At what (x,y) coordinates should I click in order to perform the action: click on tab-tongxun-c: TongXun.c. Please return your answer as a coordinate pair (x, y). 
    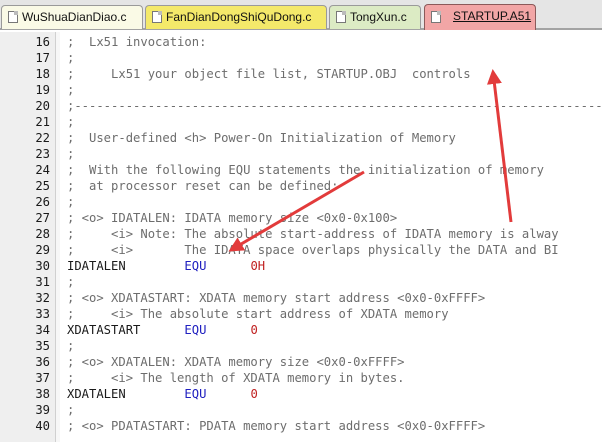
    Looking at the image, I should click on (375, 17).